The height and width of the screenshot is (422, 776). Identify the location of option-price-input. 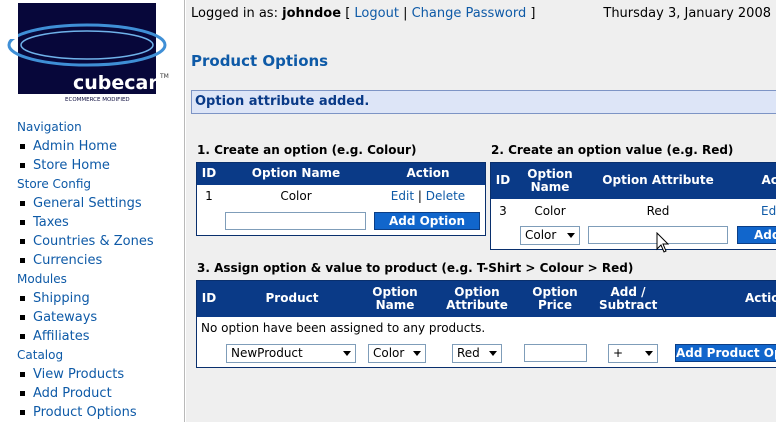
(555, 353).